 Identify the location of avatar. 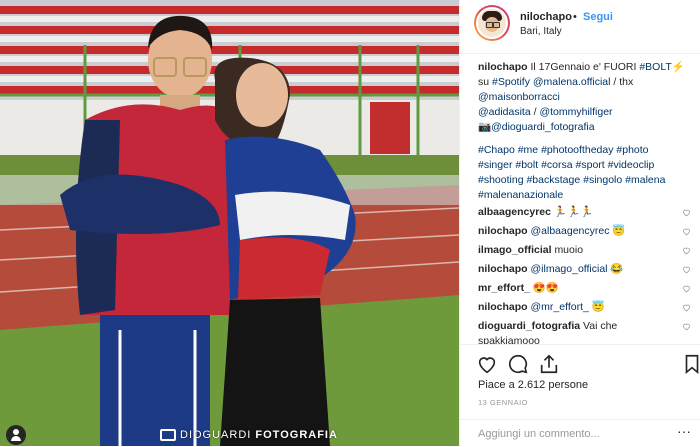
(492, 23).